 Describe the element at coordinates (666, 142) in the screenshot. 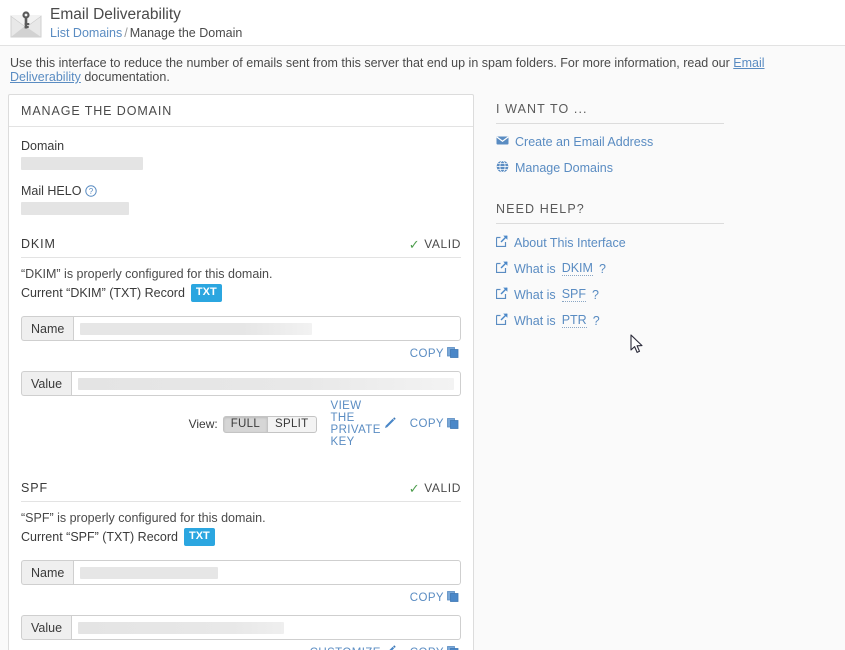

I see `sidebar-item-create-email-address: Create an Email Address` at that location.